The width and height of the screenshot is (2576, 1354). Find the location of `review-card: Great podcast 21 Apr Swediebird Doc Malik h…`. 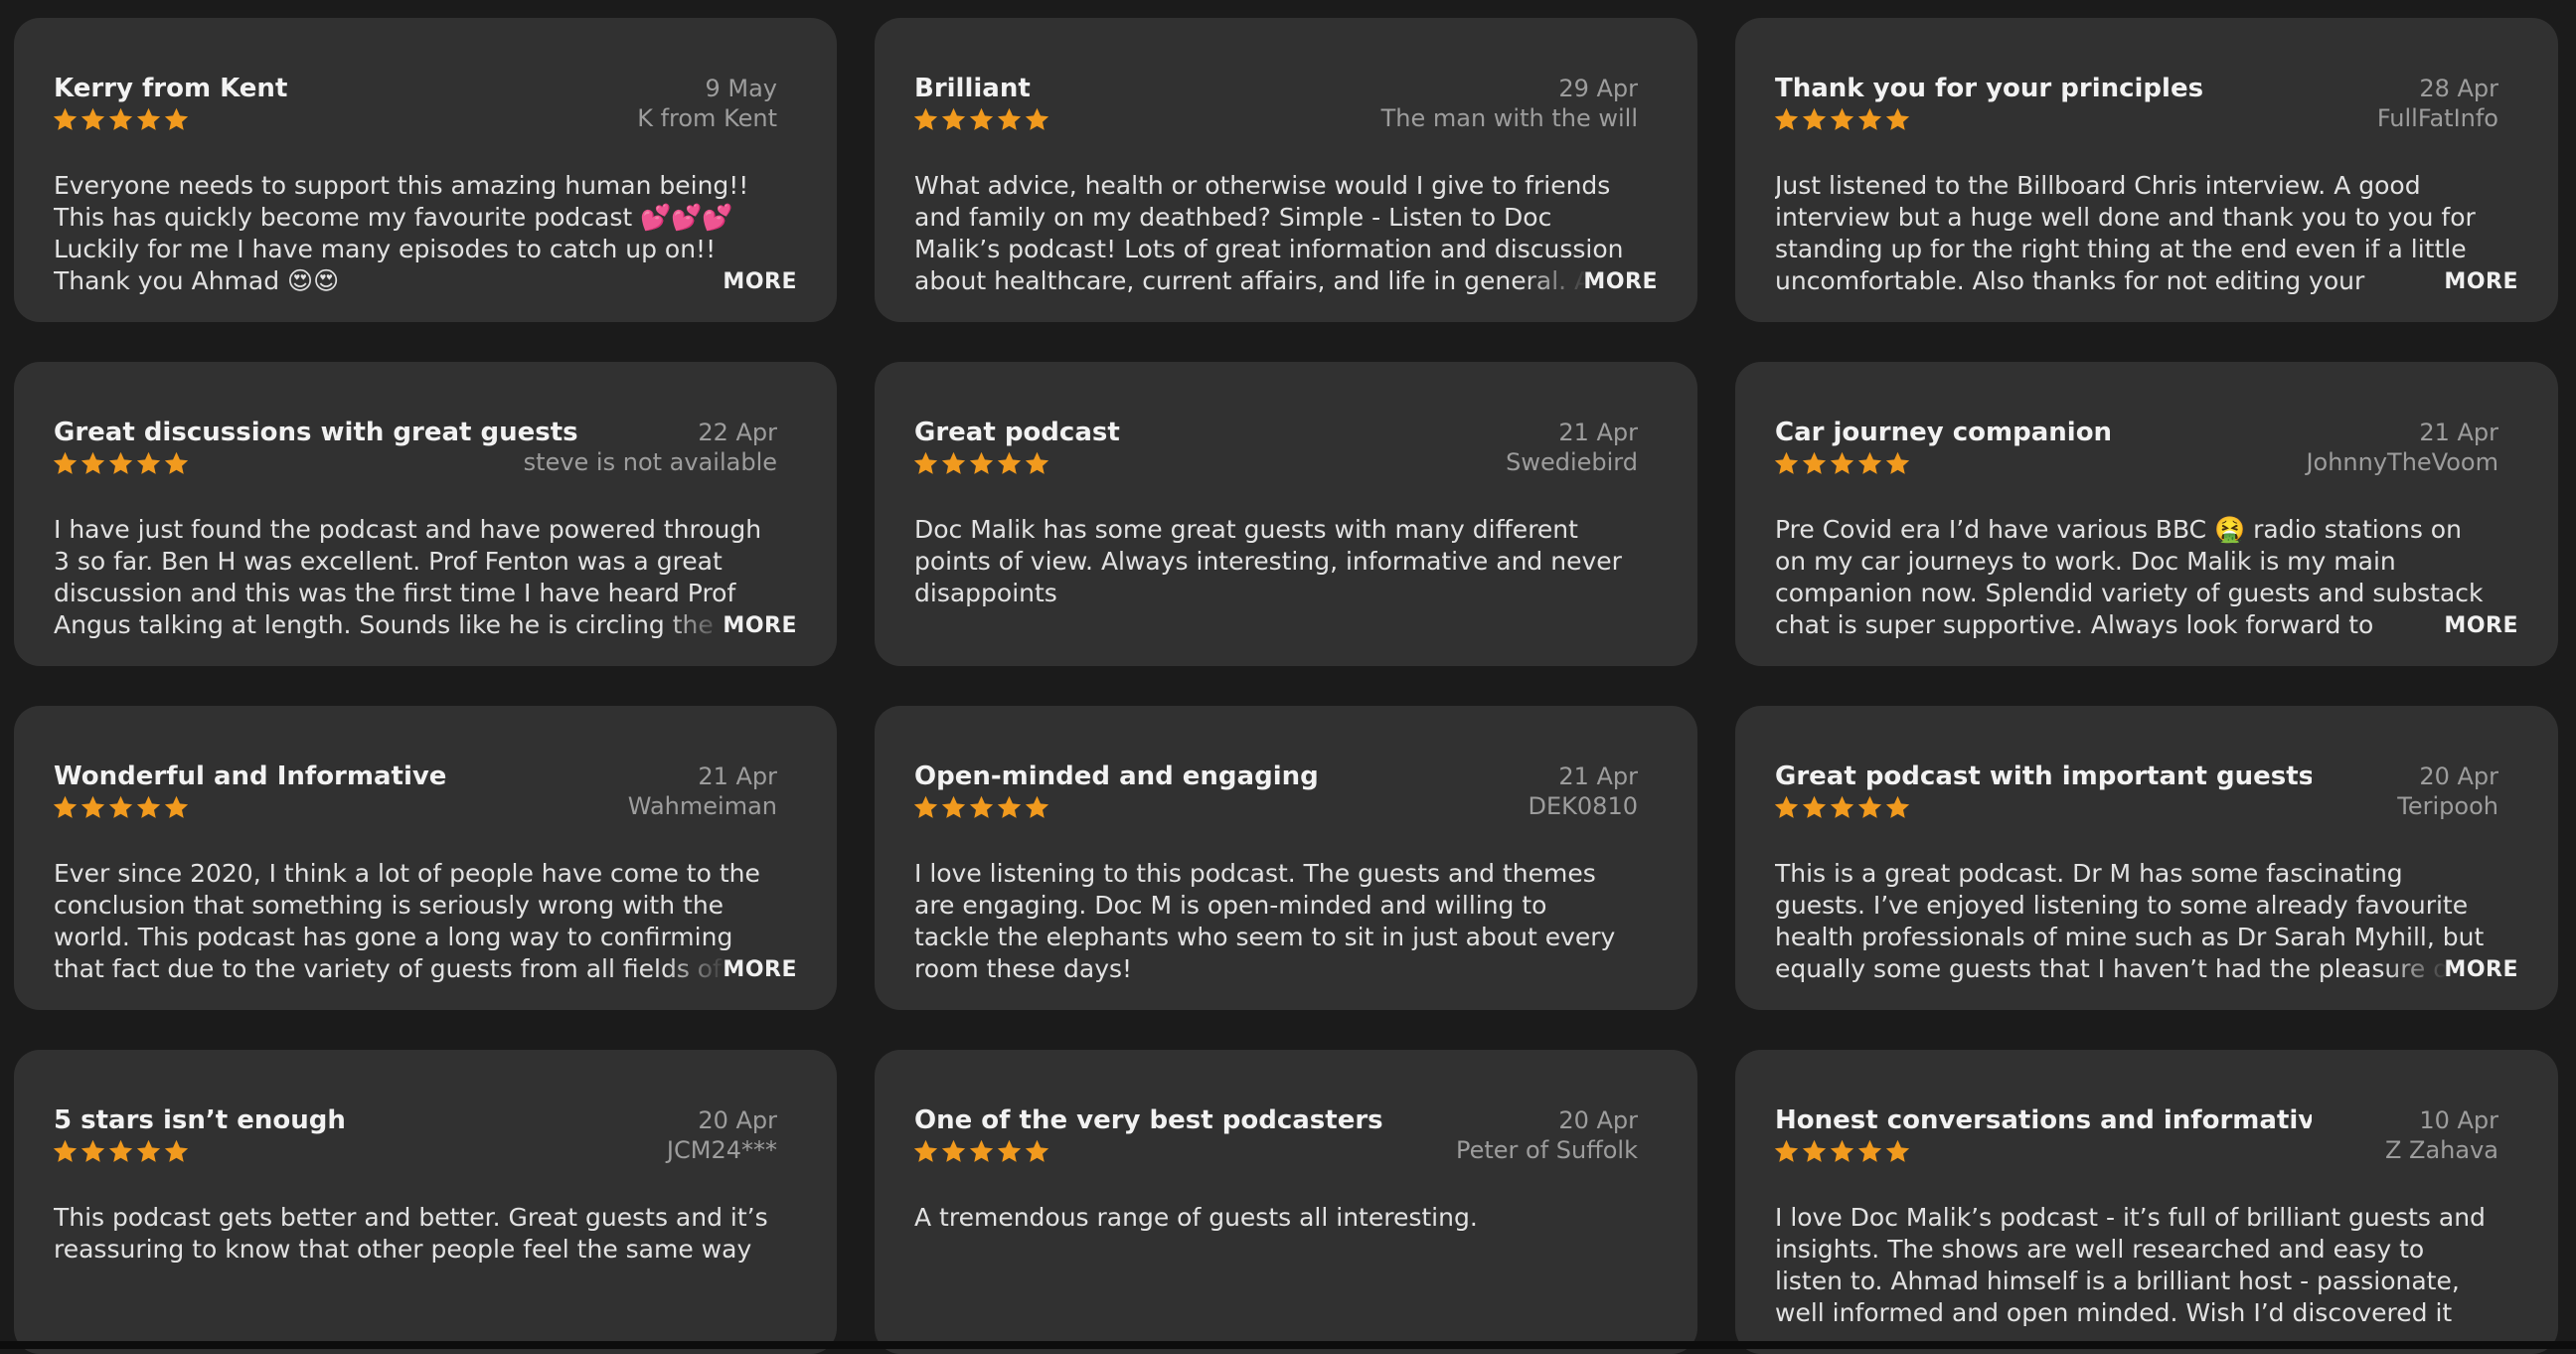

review-card: Great podcast 21 Apr Swediebird Doc Malik h… is located at coordinates (1286, 514).